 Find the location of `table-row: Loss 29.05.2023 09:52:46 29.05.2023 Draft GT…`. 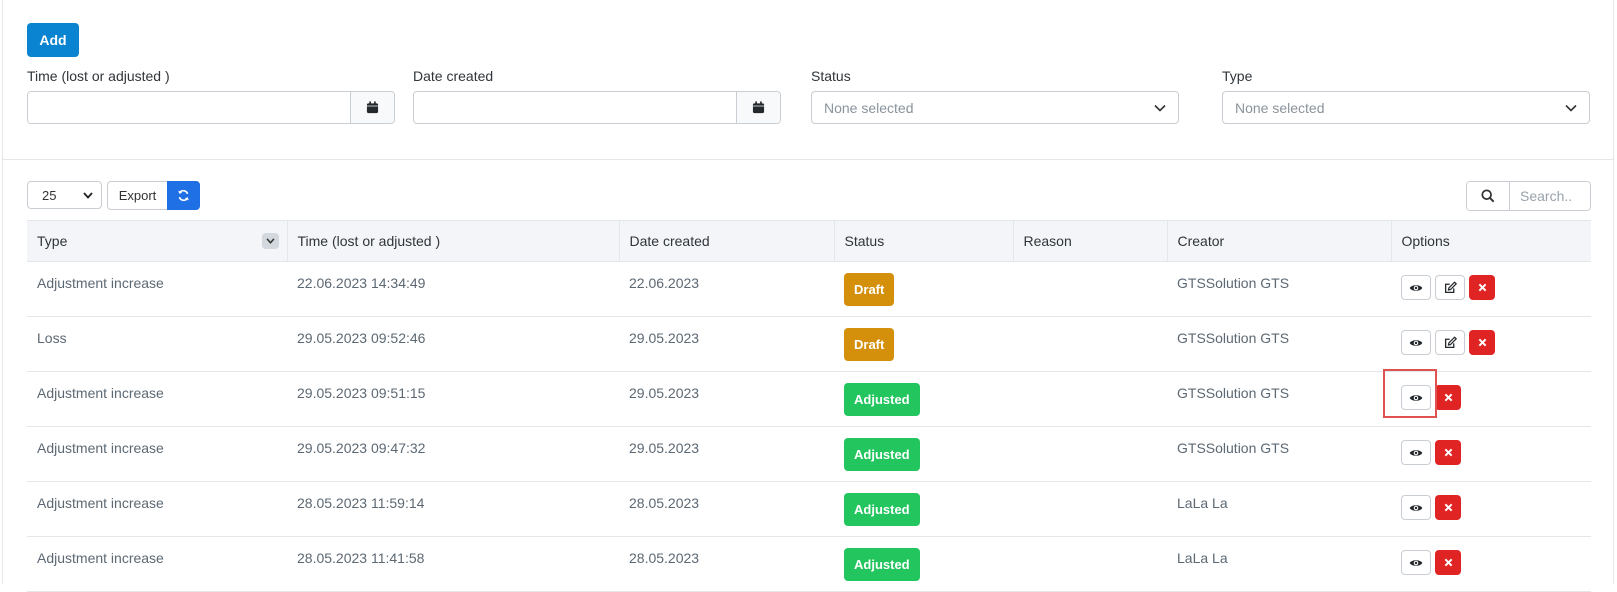

table-row: Loss 29.05.2023 09:52:46 29.05.2023 Draft GT… is located at coordinates (809, 344).